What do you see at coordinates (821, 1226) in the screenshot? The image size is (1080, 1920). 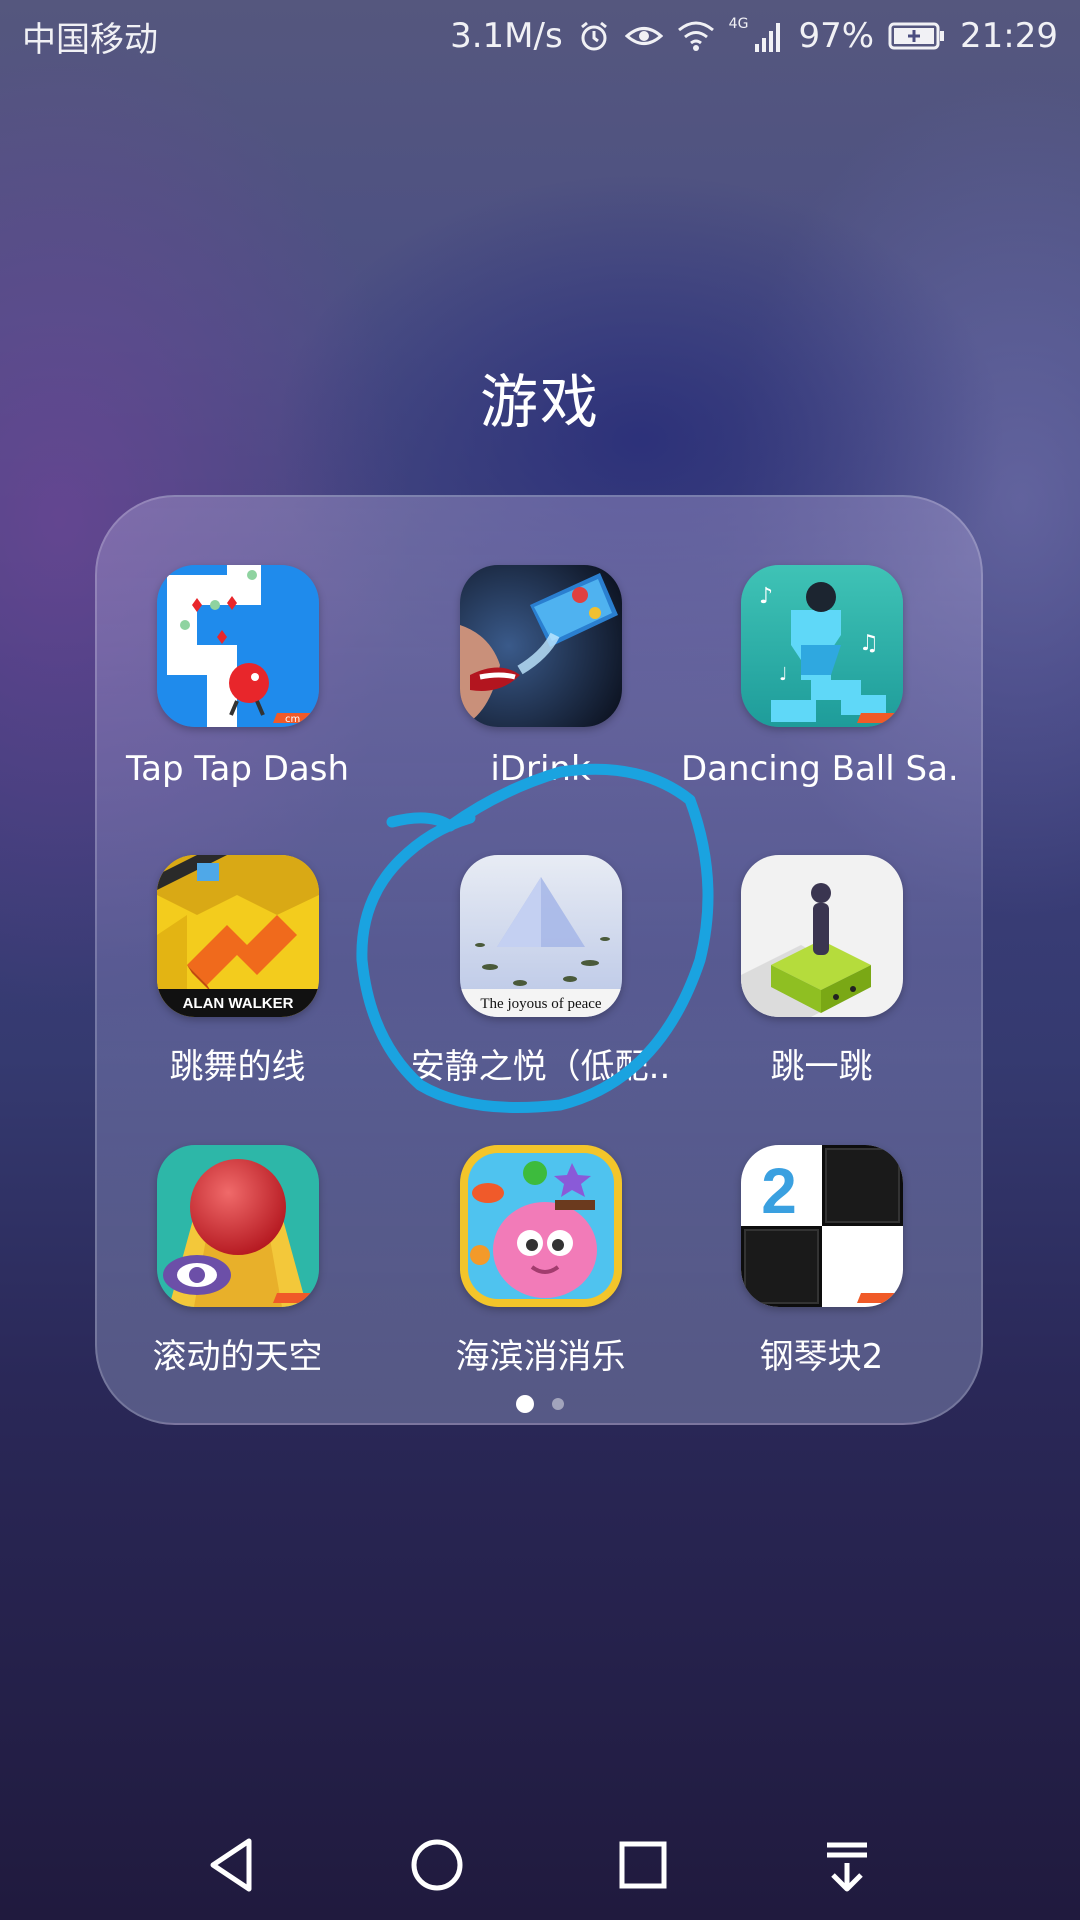 I see `piano-tiles-2-icon: 2` at bounding box center [821, 1226].